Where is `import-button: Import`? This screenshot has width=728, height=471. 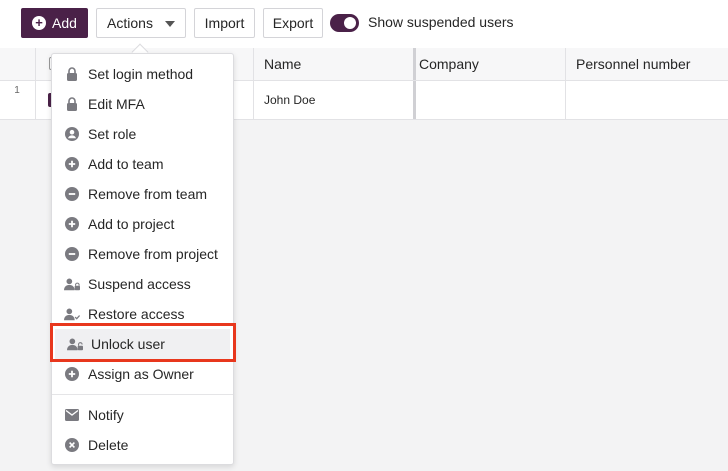 import-button: Import is located at coordinates (224, 23).